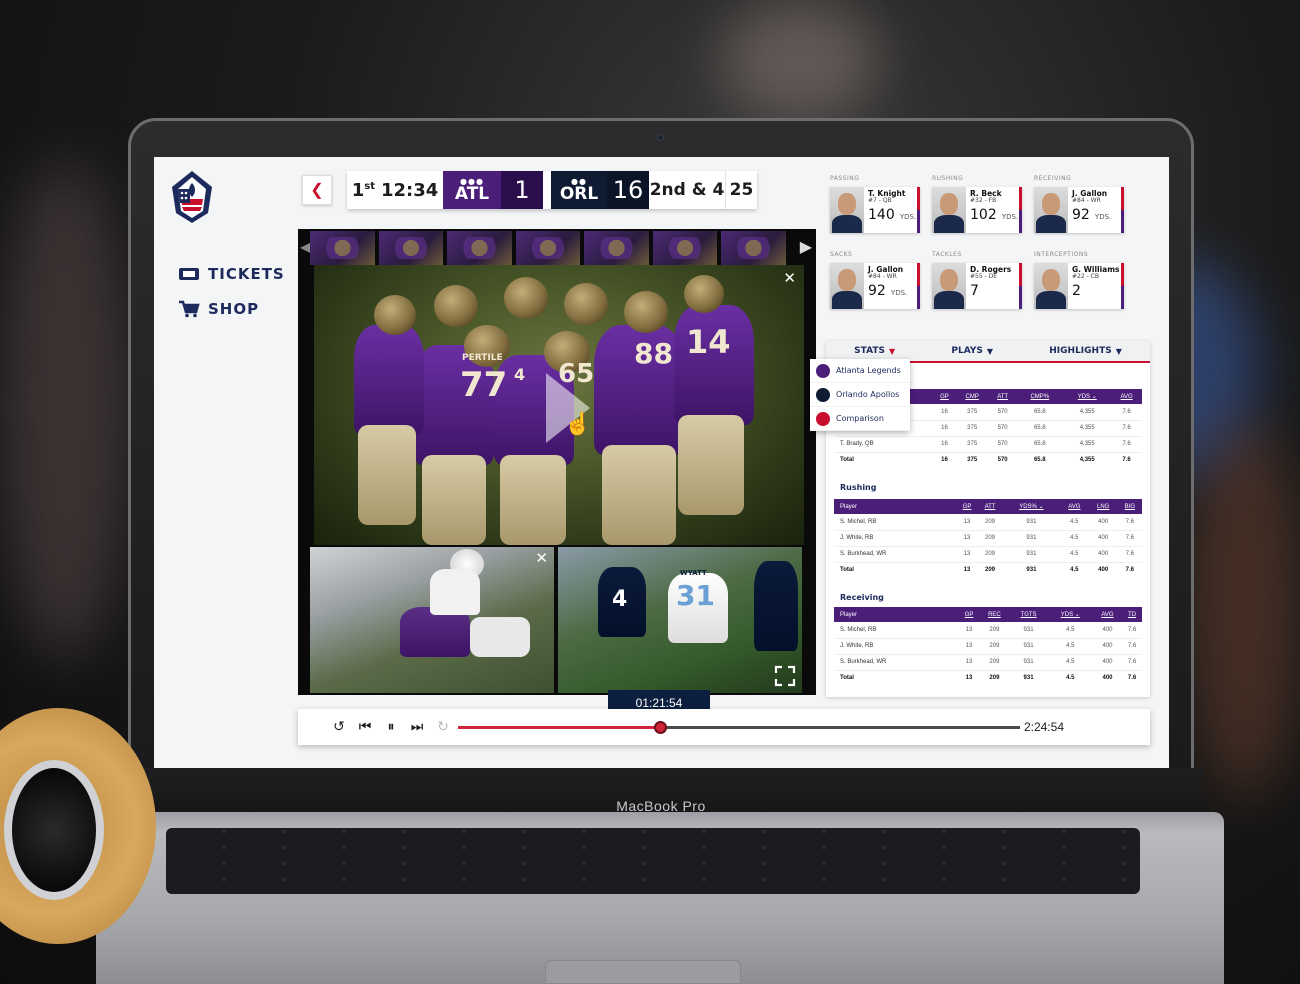 The height and width of the screenshot is (984, 1300). I want to click on leader-card: D. Rogers #55 - DE 7, so click(977, 286).